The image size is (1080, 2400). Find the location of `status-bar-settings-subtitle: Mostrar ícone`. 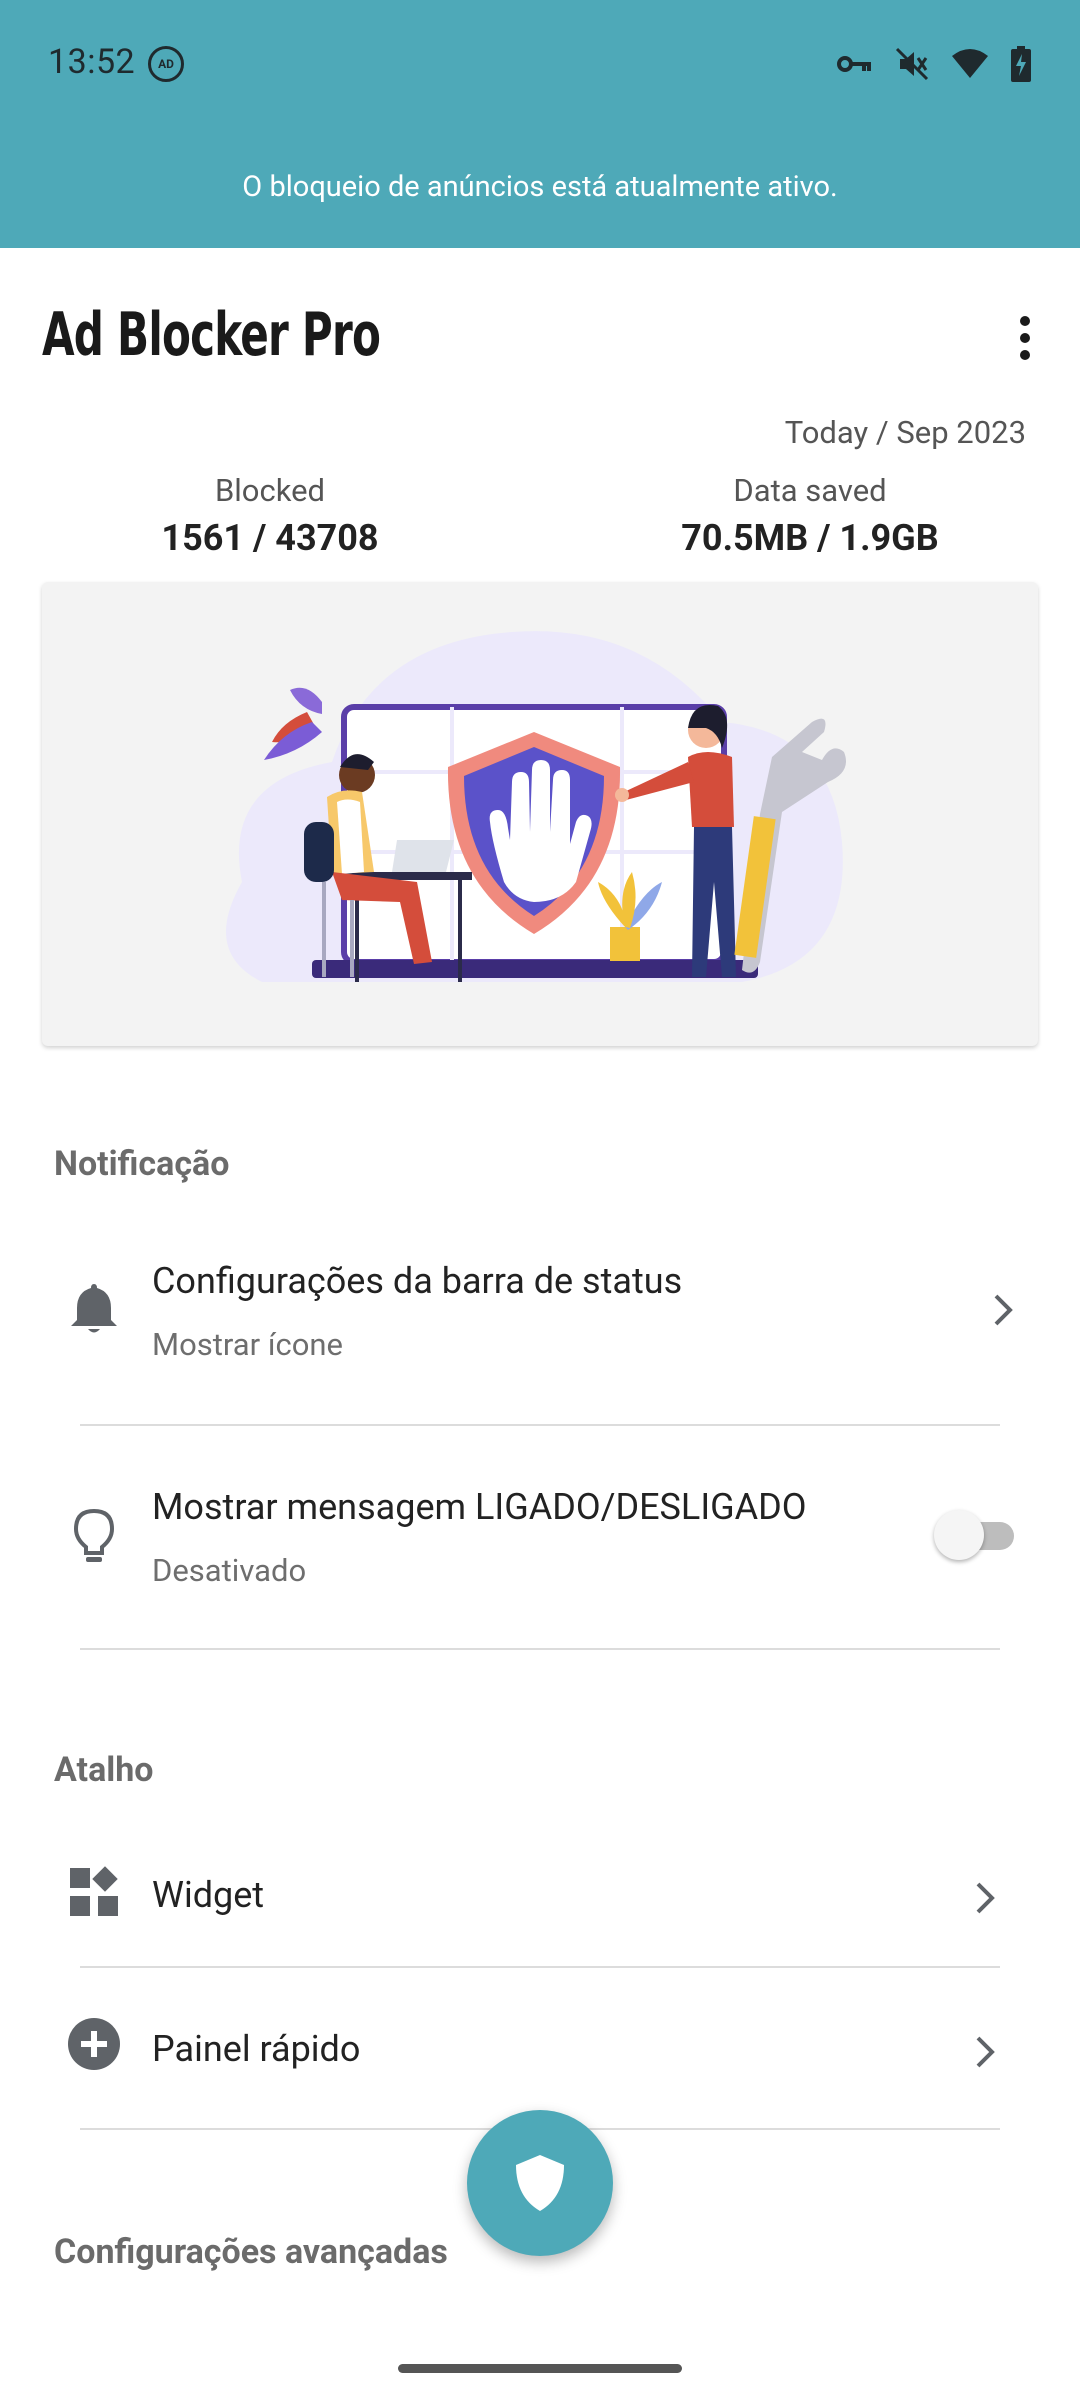

status-bar-settings-subtitle: Mostrar ícone is located at coordinates (247, 1344).